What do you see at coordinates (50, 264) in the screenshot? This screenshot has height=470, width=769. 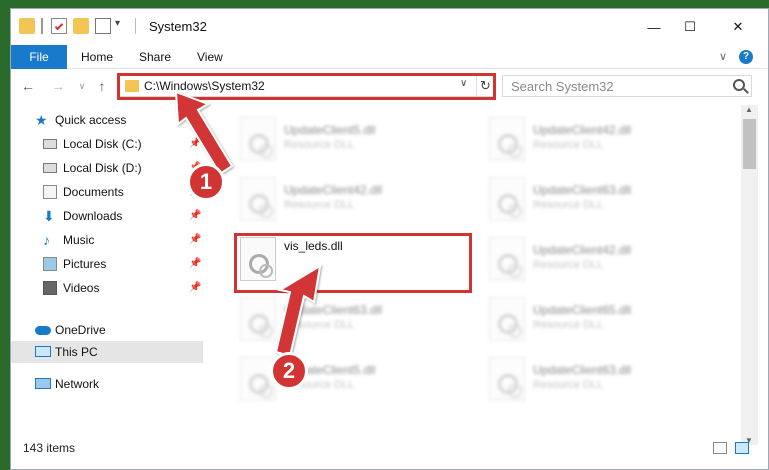 I see `pictures-icon` at bounding box center [50, 264].